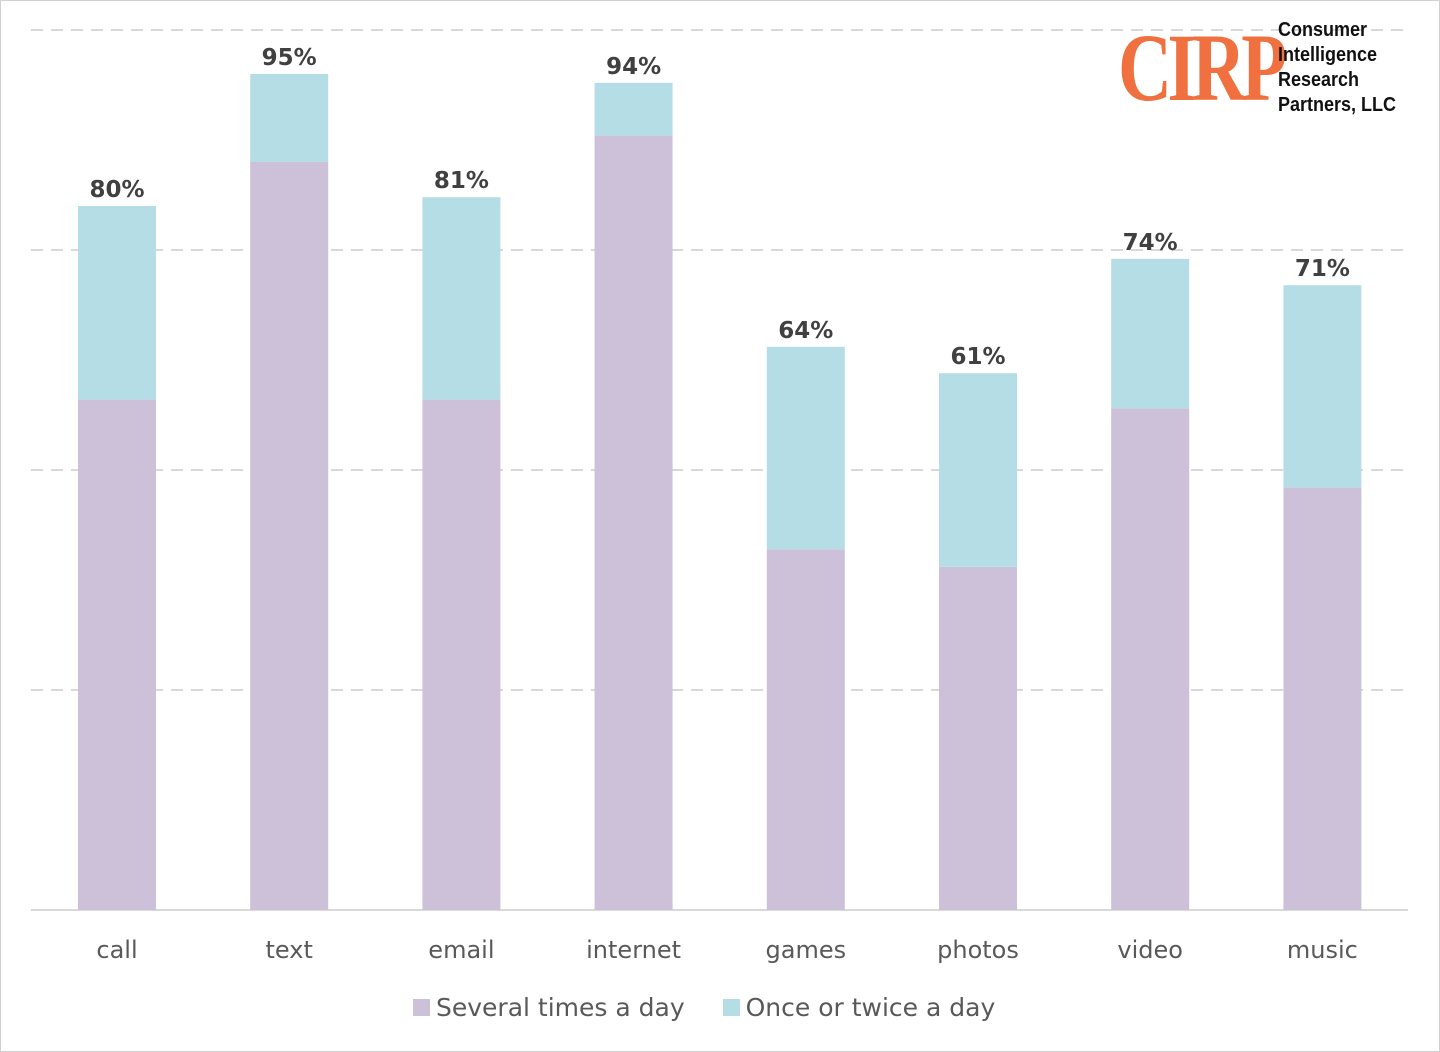 This screenshot has width=1440, height=1052. I want to click on logo-line: Consumer, so click(1323, 30).